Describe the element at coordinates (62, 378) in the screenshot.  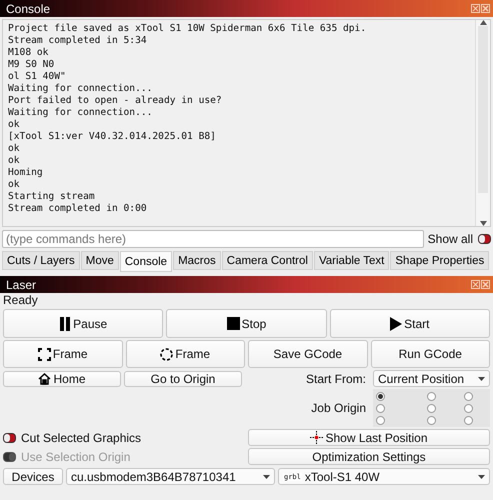
I see `home-button: Home` at that location.